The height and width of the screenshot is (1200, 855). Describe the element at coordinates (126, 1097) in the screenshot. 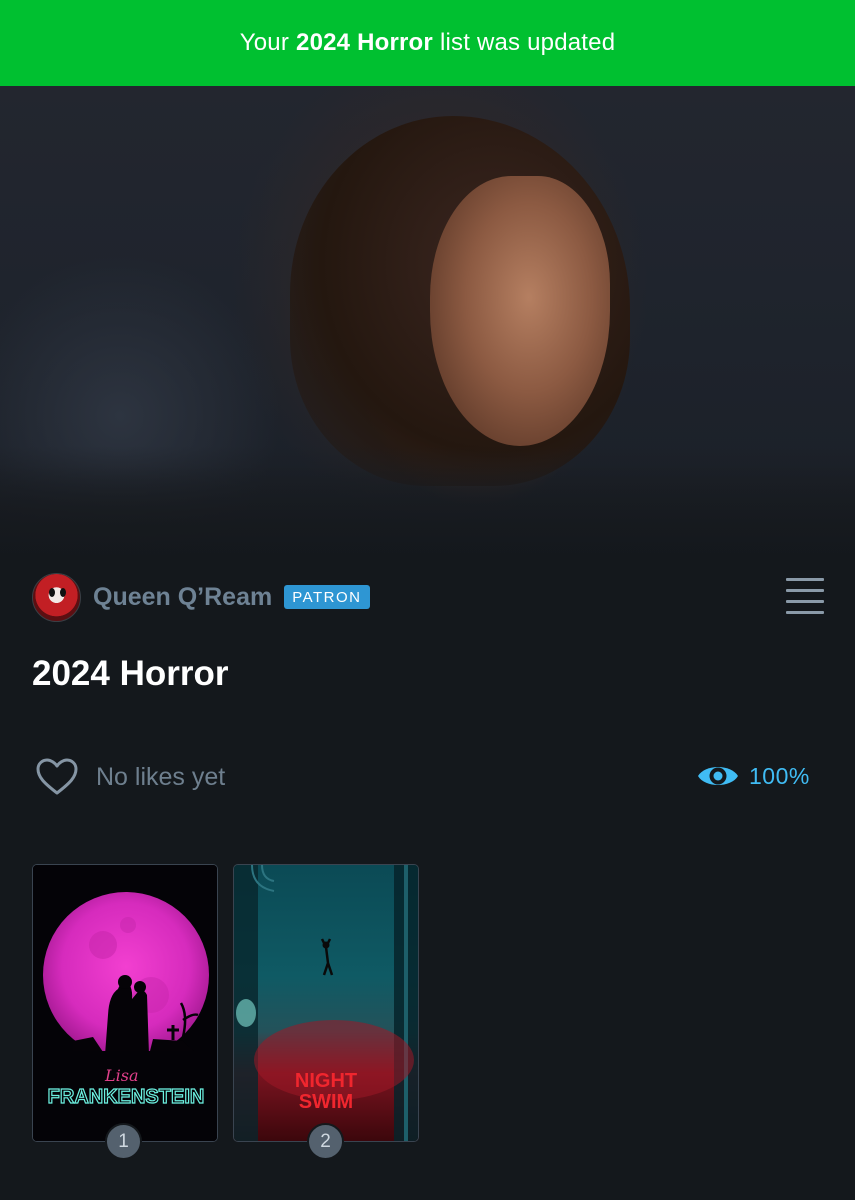

I see `poster-title-text: FRANKENSTEIN` at that location.